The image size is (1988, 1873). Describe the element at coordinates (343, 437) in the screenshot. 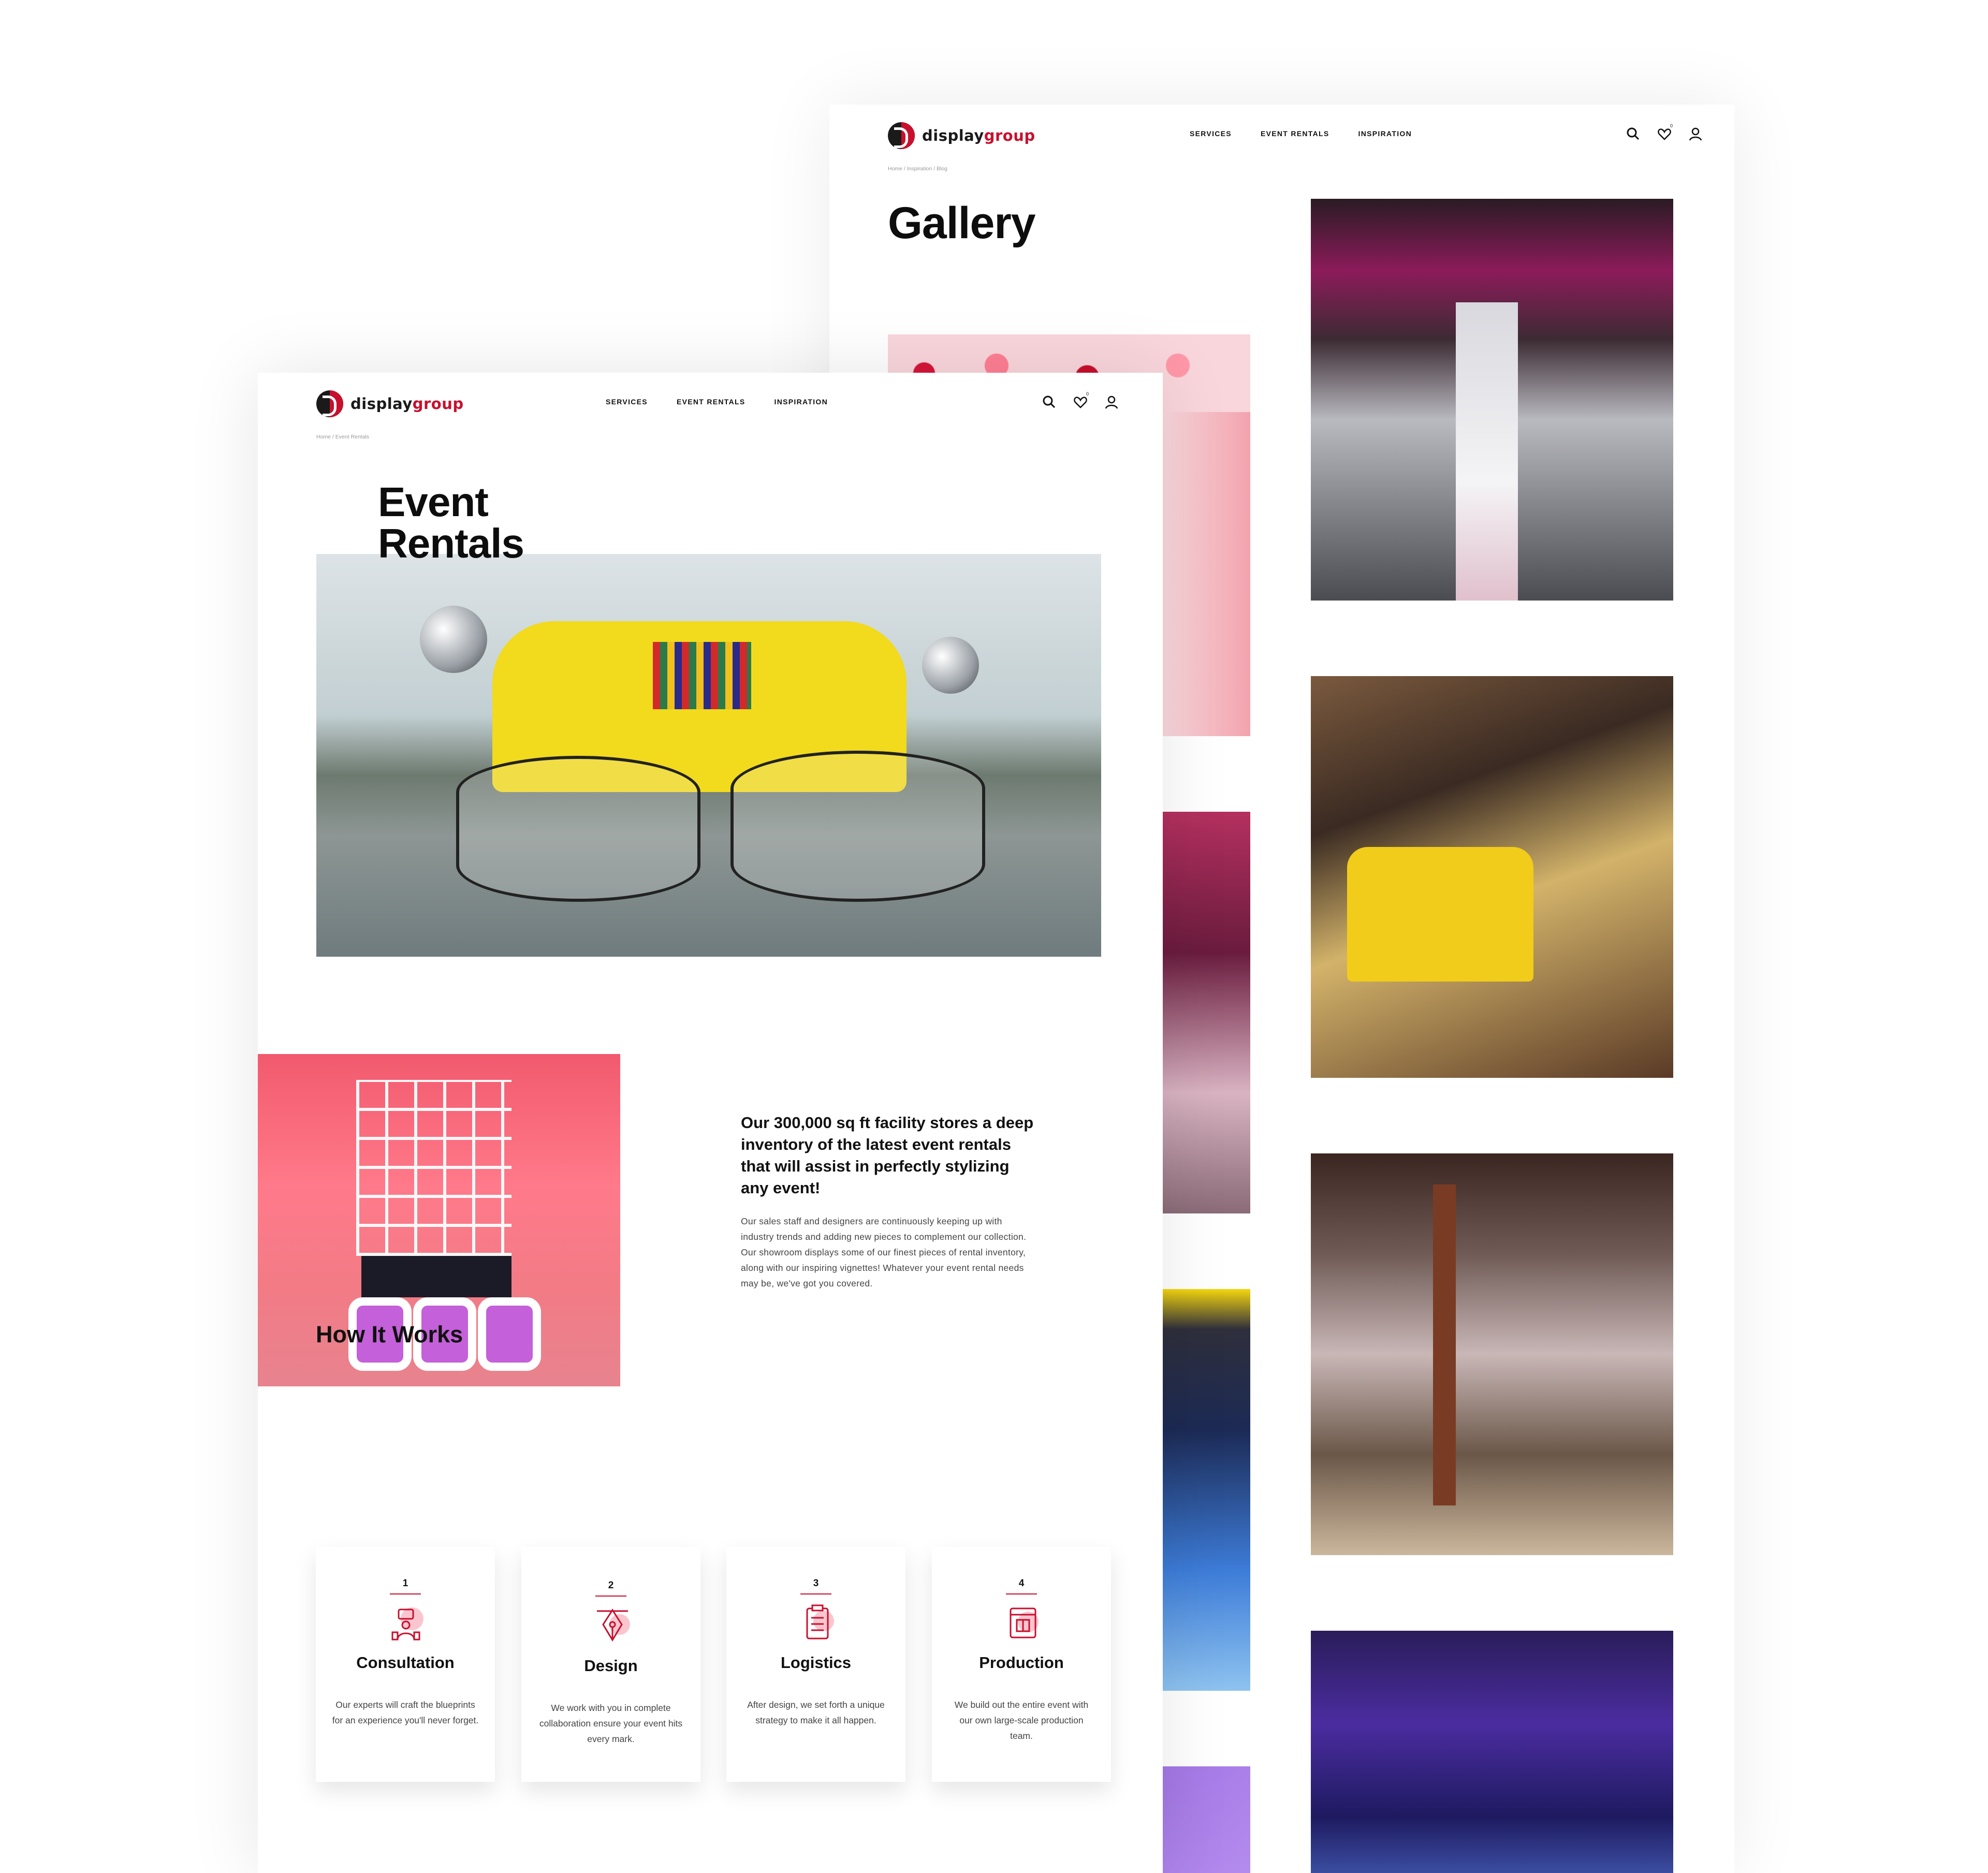

I see `breadcrumb: Home / Event Rentals` at that location.